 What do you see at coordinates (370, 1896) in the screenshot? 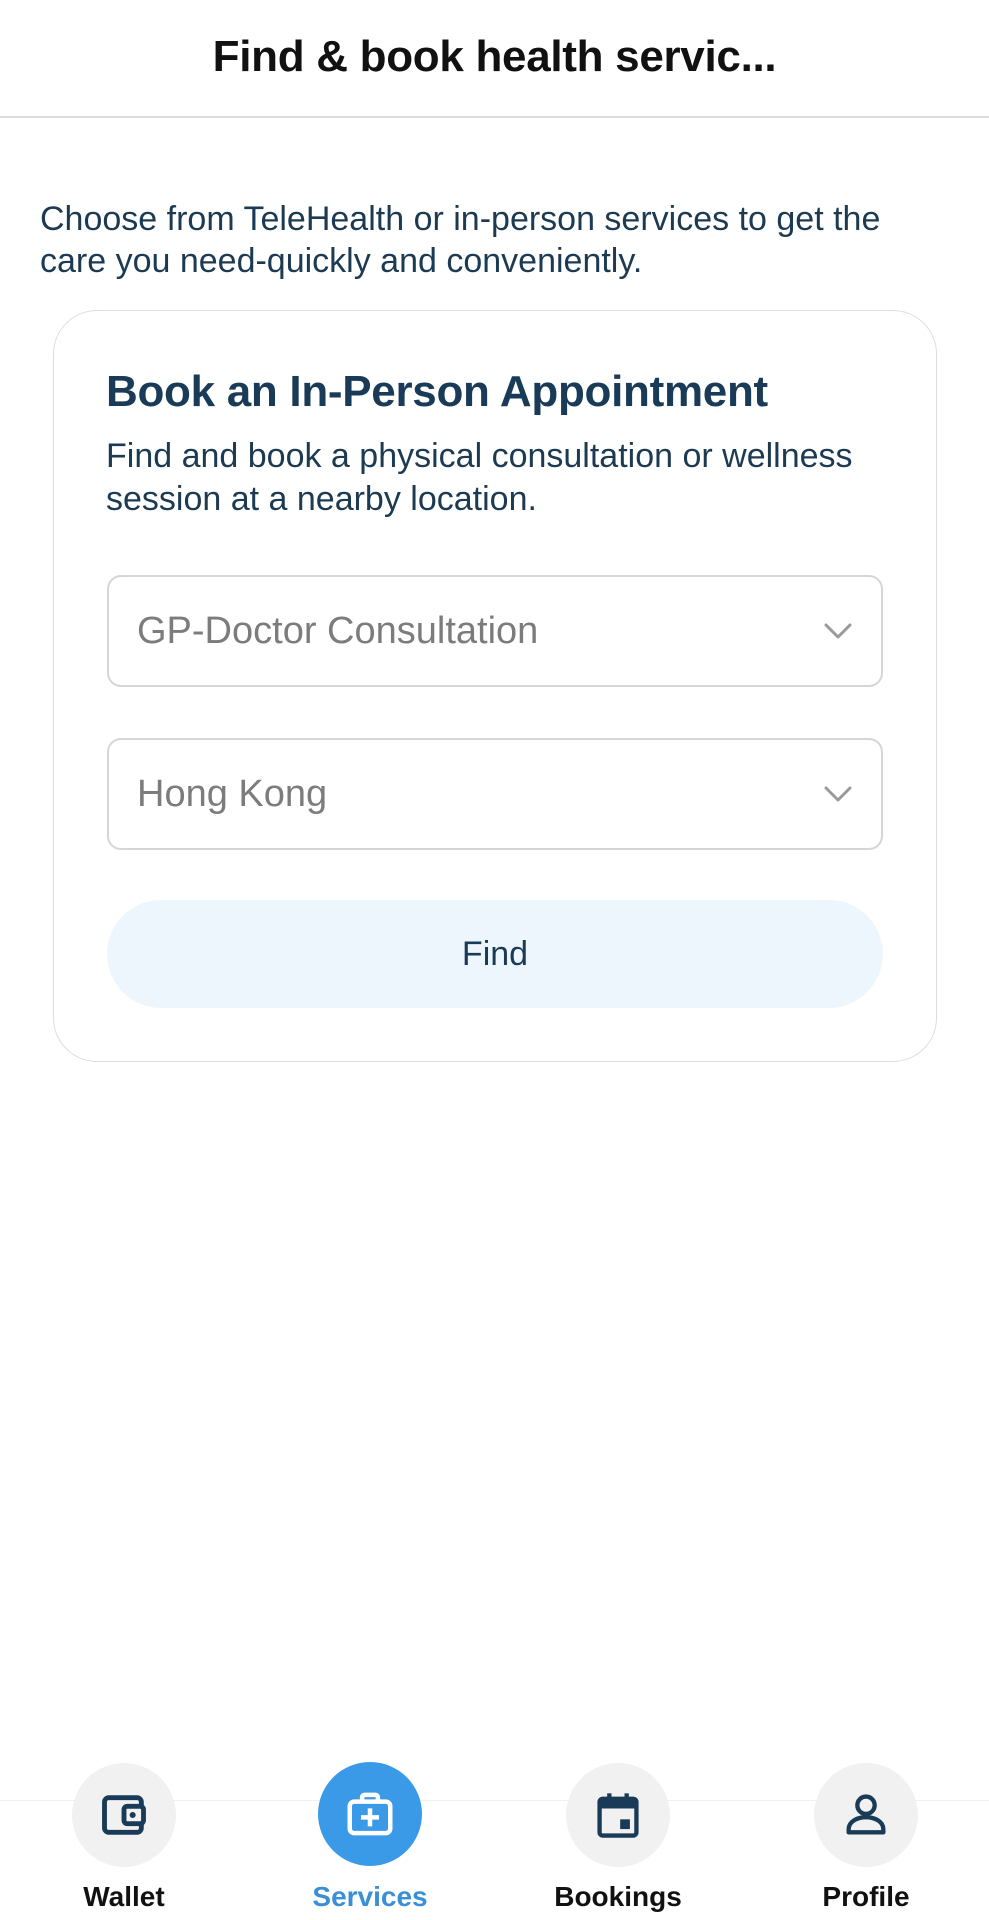
I see `nav-label-services: Services` at bounding box center [370, 1896].